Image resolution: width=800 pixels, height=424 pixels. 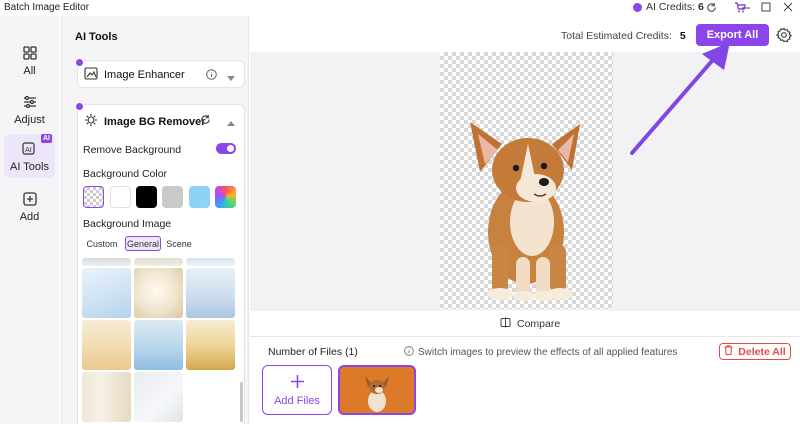 I want to click on panel-title: AI Tools, so click(x=96, y=37).